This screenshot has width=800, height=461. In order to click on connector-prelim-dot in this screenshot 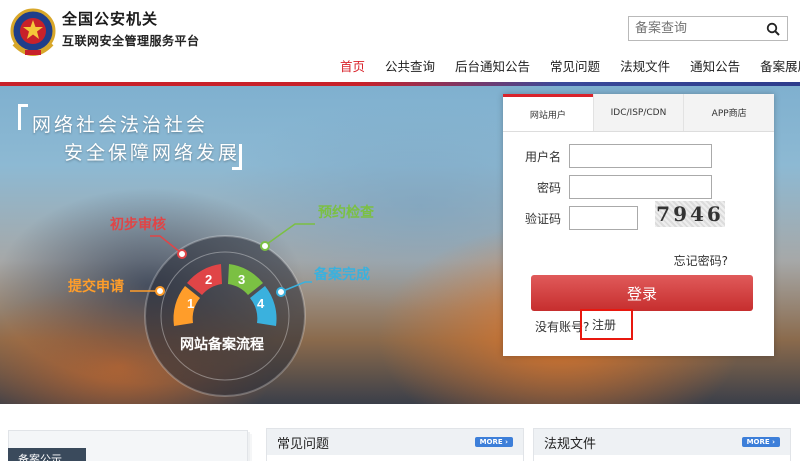, I will do `click(182, 254)`.